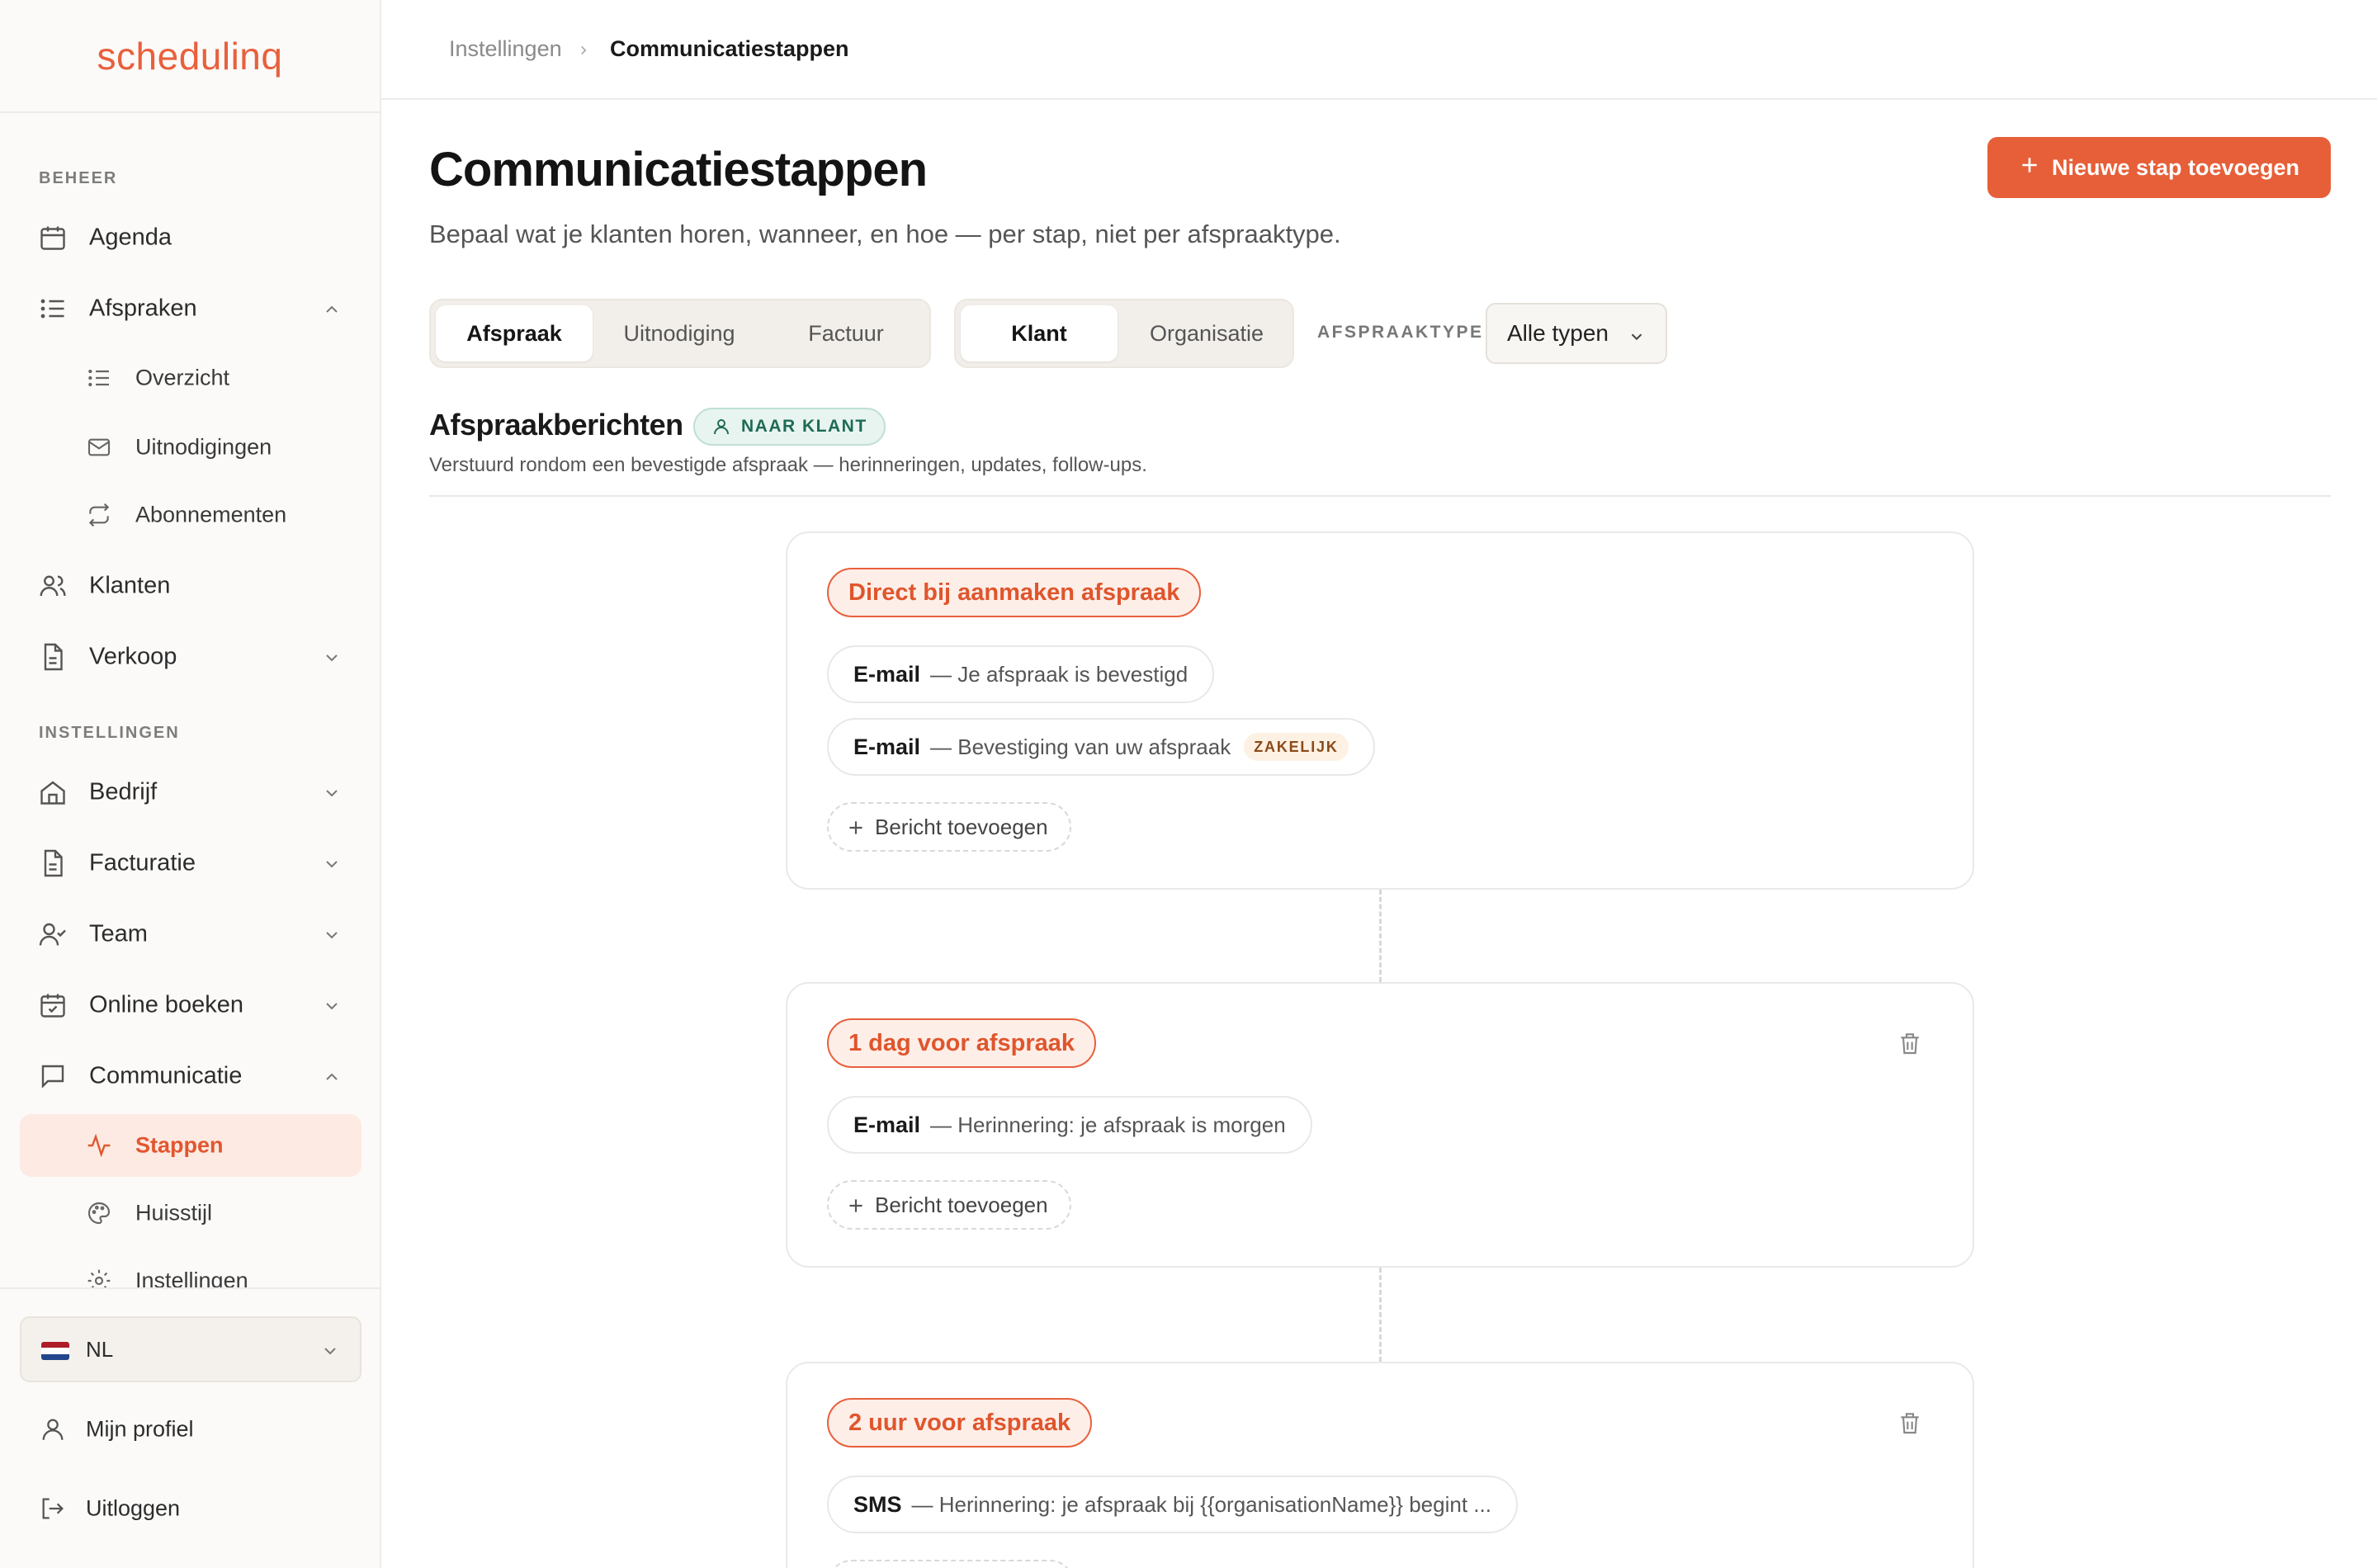 Image resolution: width=2377 pixels, height=1568 pixels. Describe the element at coordinates (1039, 333) in the screenshot. I see `tab-klant: Klant` at that location.